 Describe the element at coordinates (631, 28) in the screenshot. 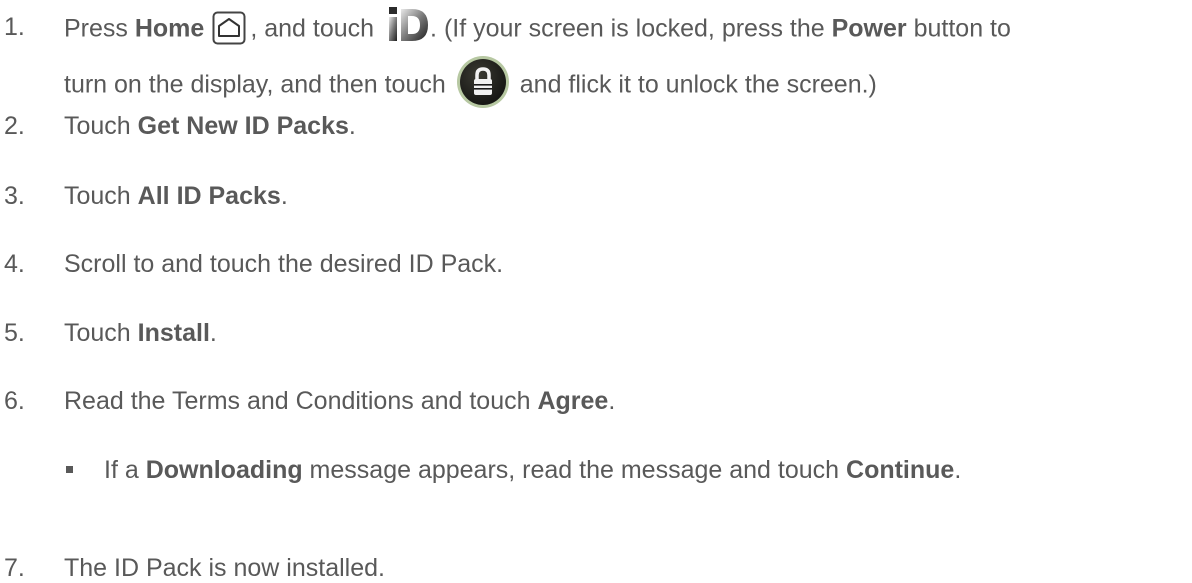

I see `step-text-part: . (If your screen is locked, press the` at that location.